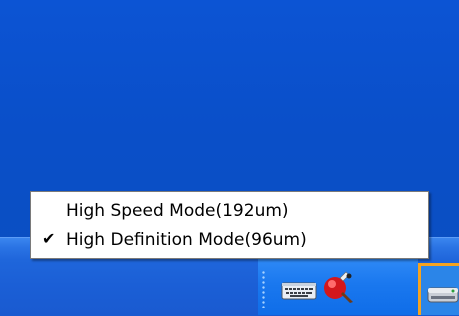 The height and width of the screenshot is (316, 459). What do you see at coordinates (263, 289) in the screenshot?
I see `tray-grip` at bounding box center [263, 289].